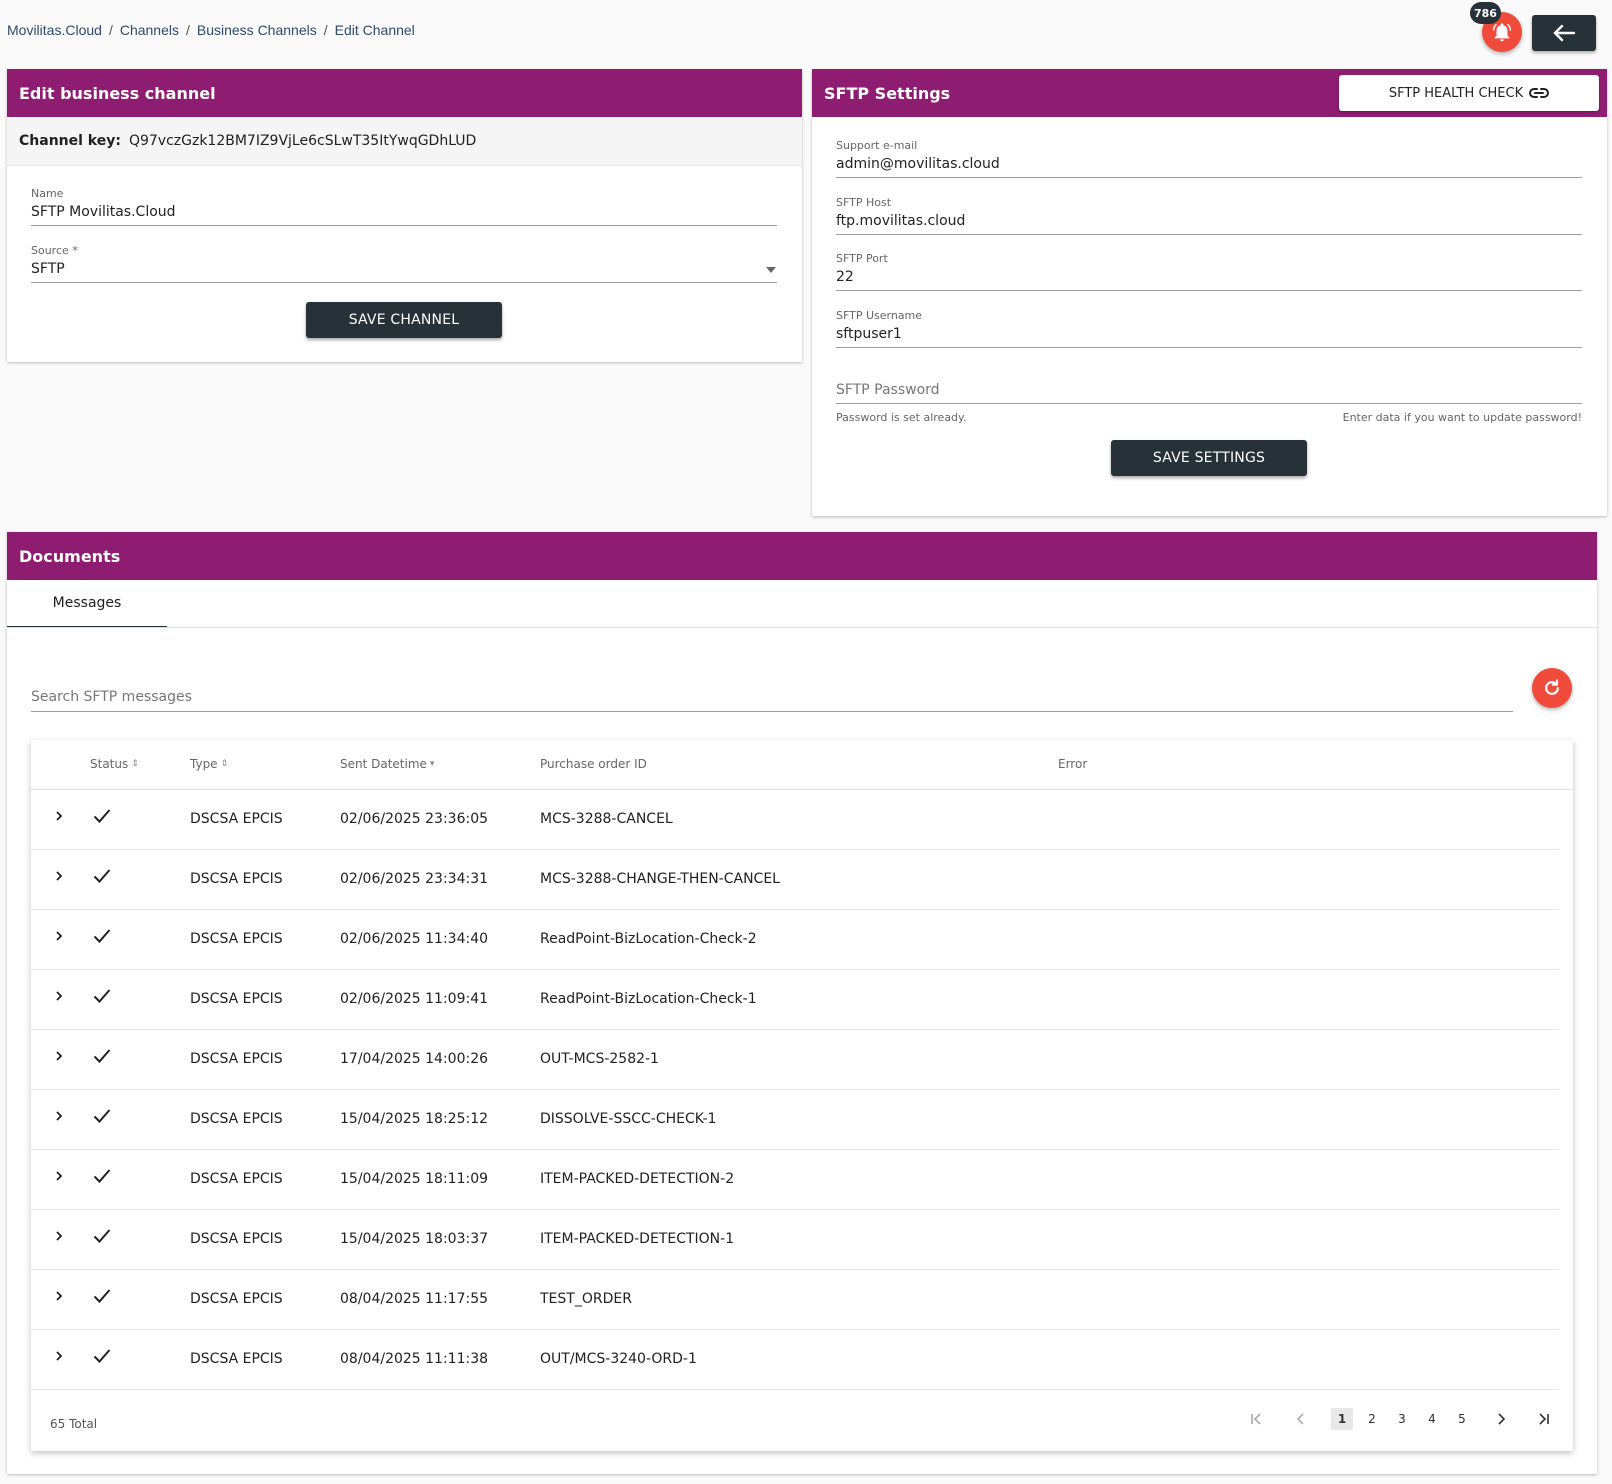  What do you see at coordinates (771, 270) in the screenshot?
I see `chevron-down-icon` at bounding box center [771, 270].